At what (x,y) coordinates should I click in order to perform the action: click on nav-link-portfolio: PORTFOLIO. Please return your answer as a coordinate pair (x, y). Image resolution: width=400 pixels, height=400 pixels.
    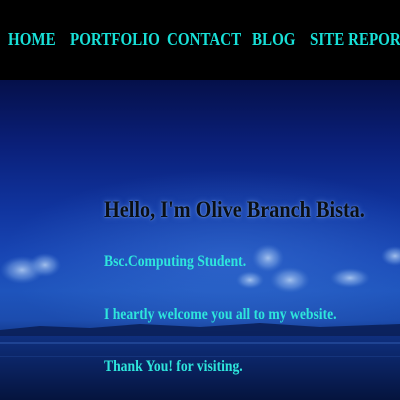
    Looking at the image, I should click on (115, 39).